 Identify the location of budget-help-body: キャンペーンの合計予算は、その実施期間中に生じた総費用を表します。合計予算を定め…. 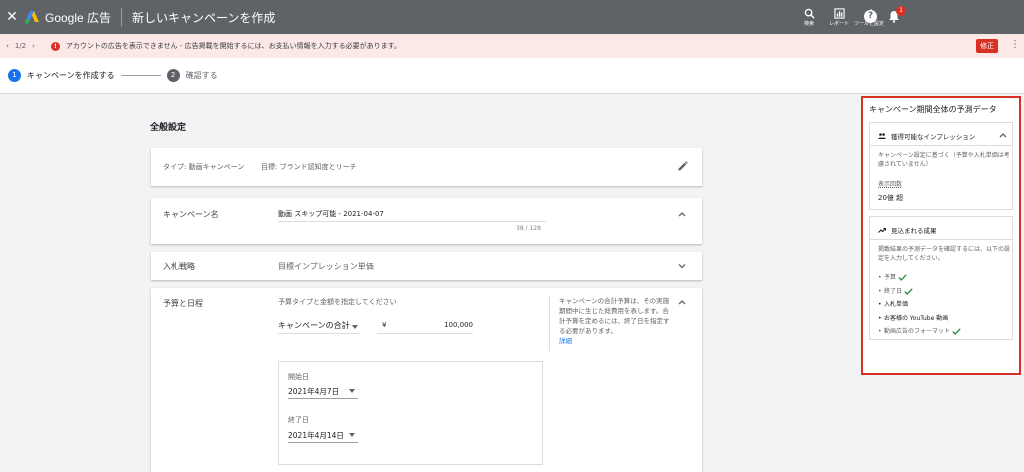
(614, 316).